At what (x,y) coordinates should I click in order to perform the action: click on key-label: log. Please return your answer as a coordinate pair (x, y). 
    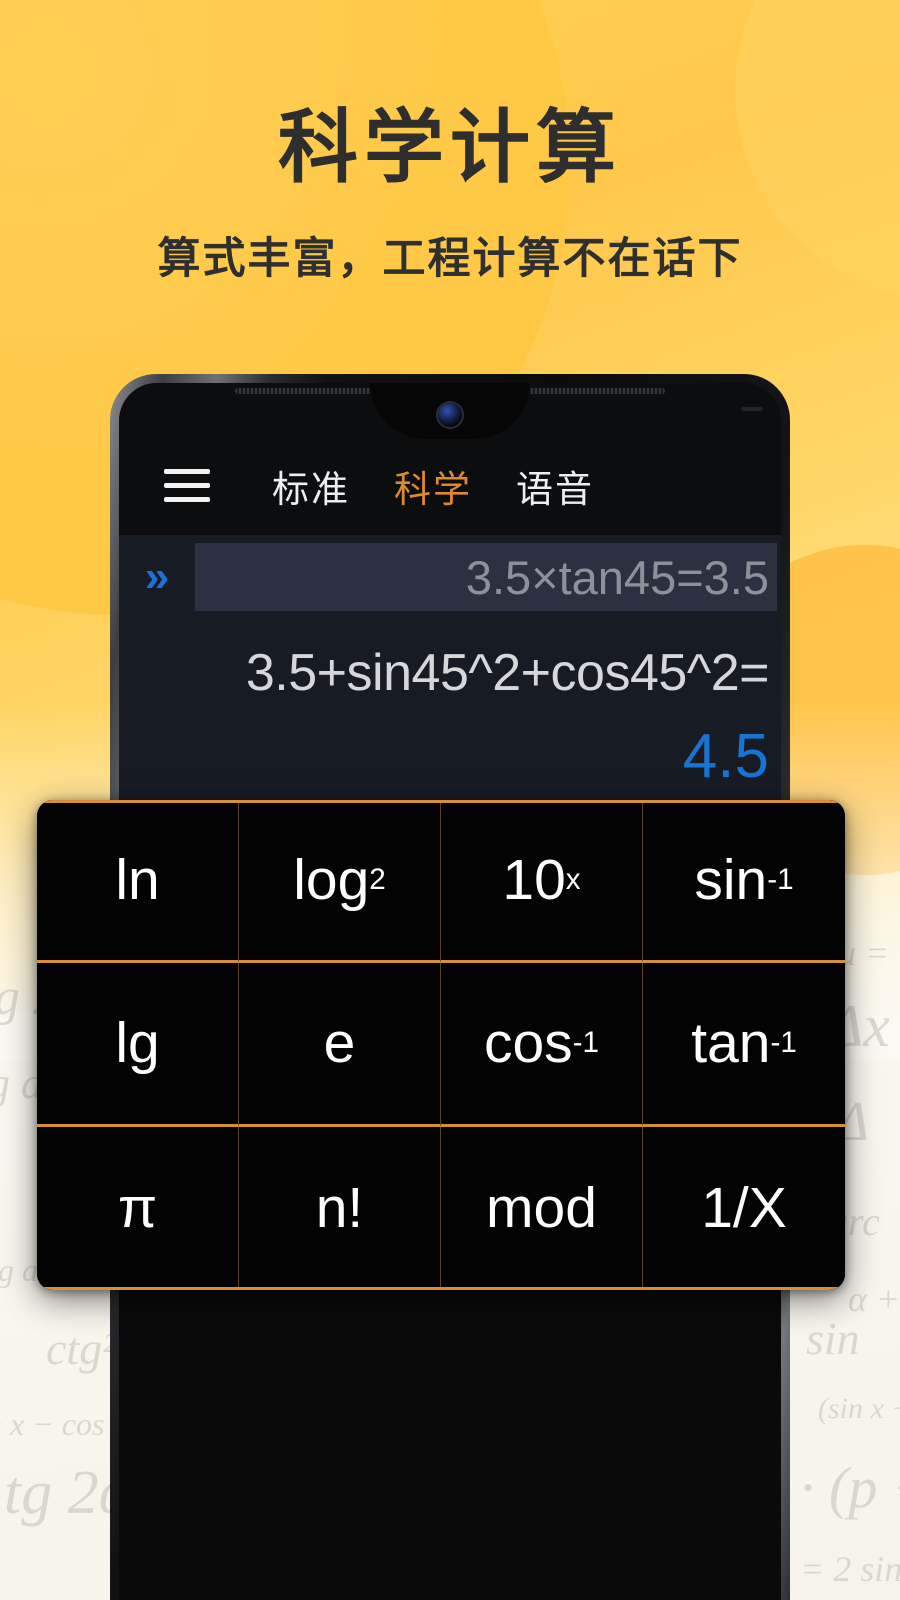
    Looking at the image, I should click on (331, 880).